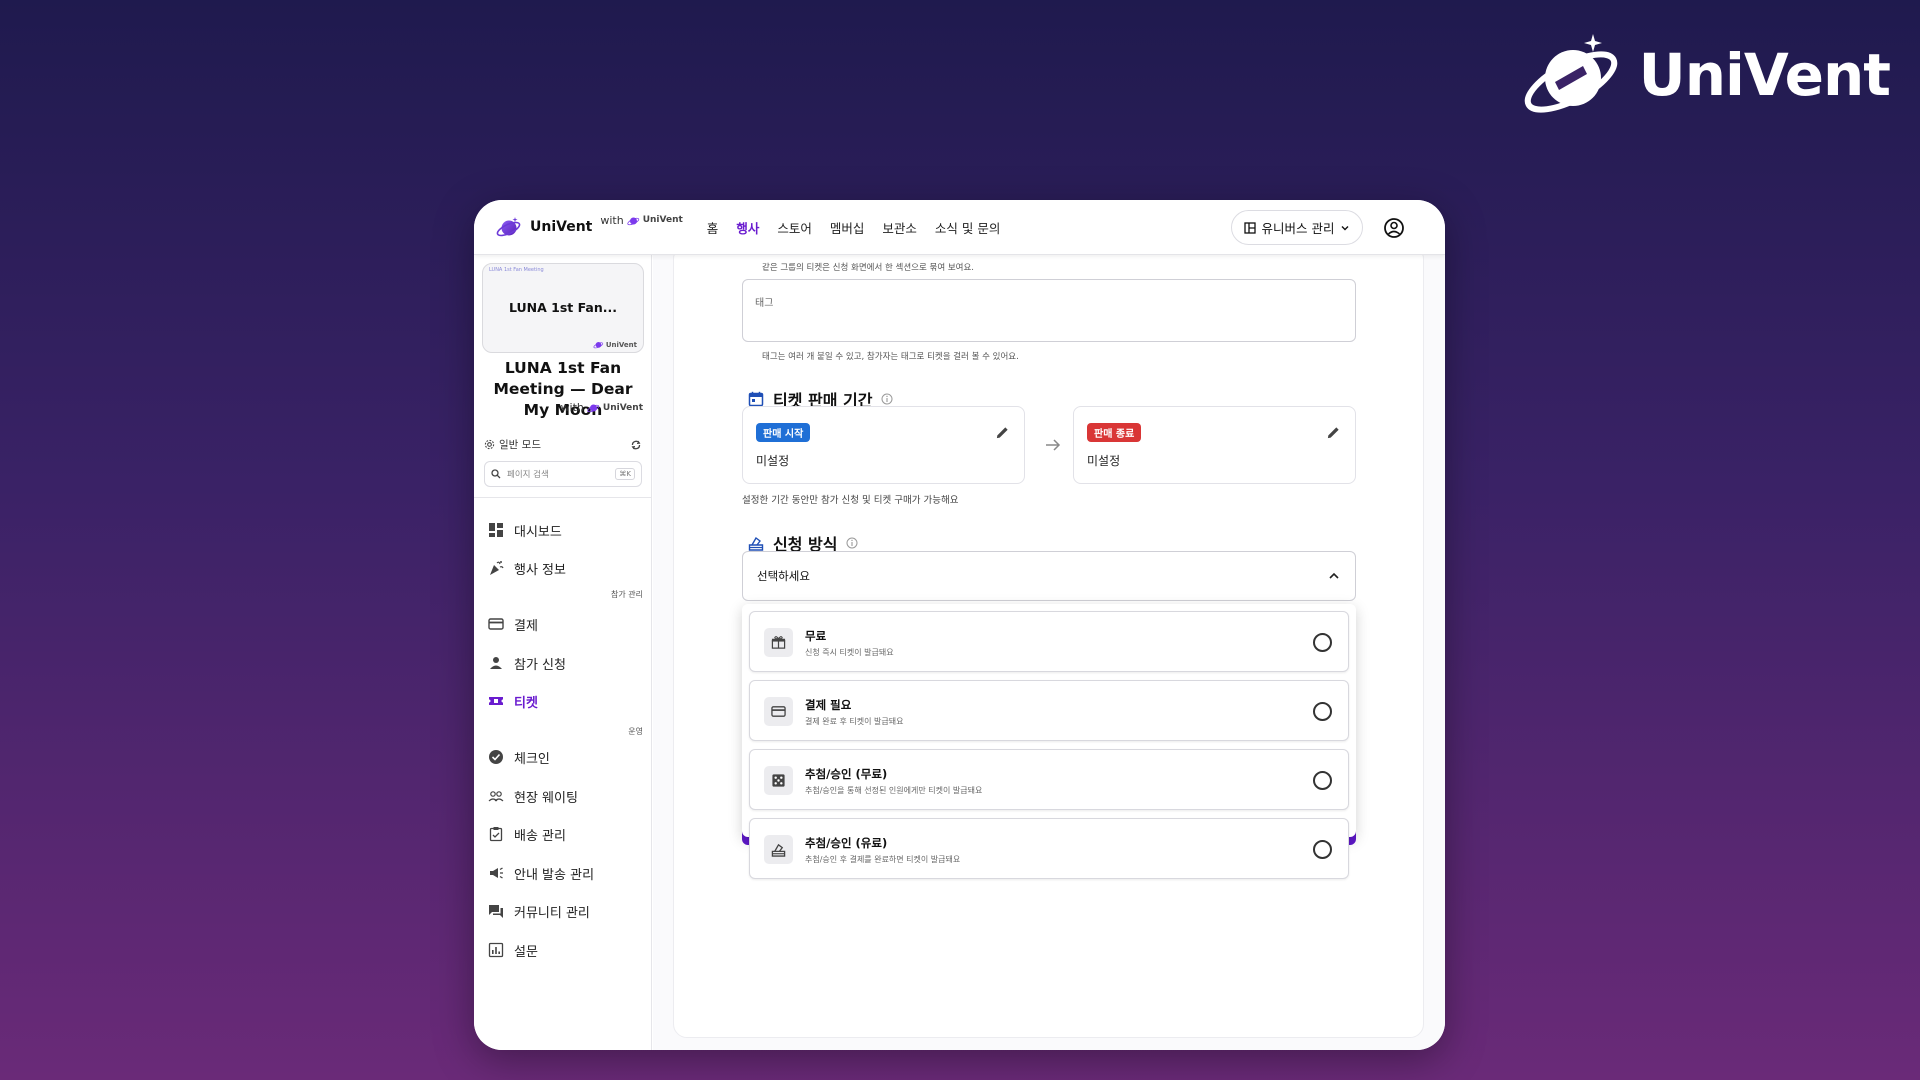 Image resolution: width=1920 pixels, height=1080 pixels. Describe the element at coordinates (1334, 575) in the screenshot. I see `chevron-up-icon` at that location.